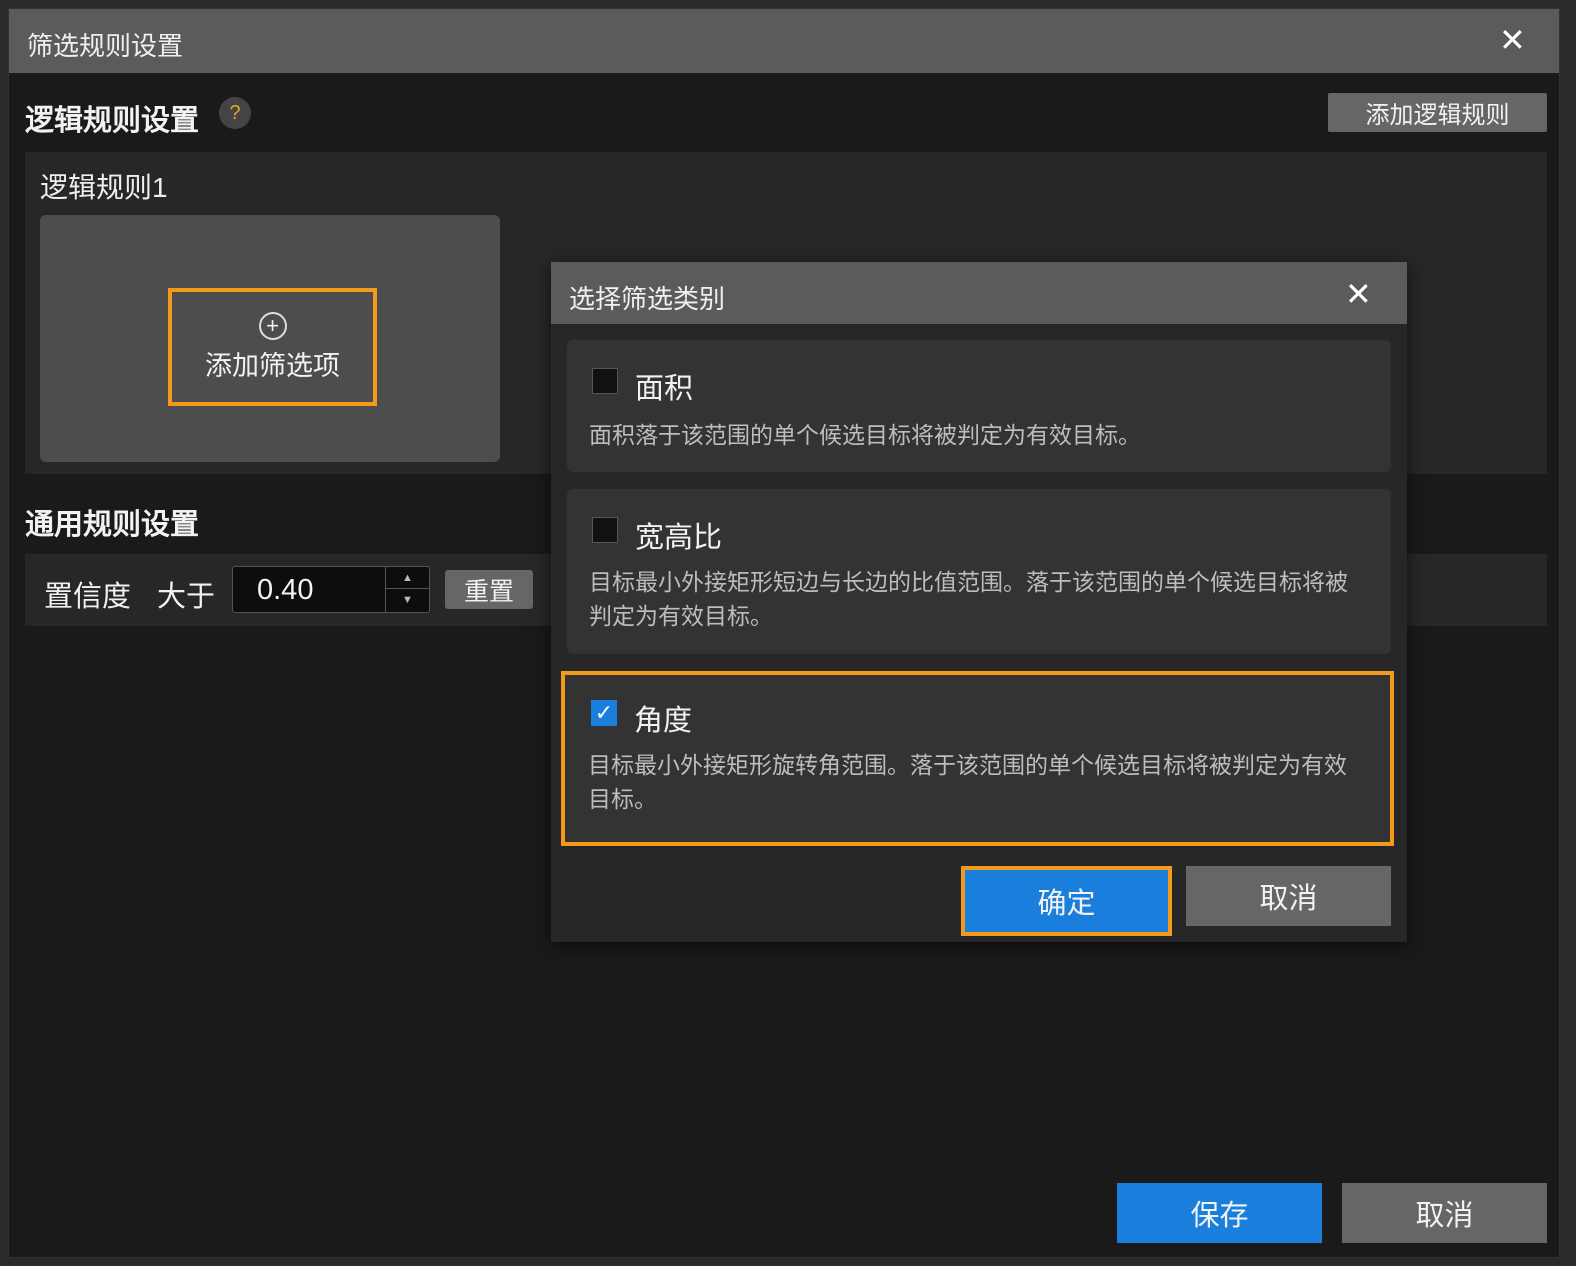 The width and height of the screenshot is (1576, 1266). I want to click on popup-close-icon: ✕, so click(1358, 294).